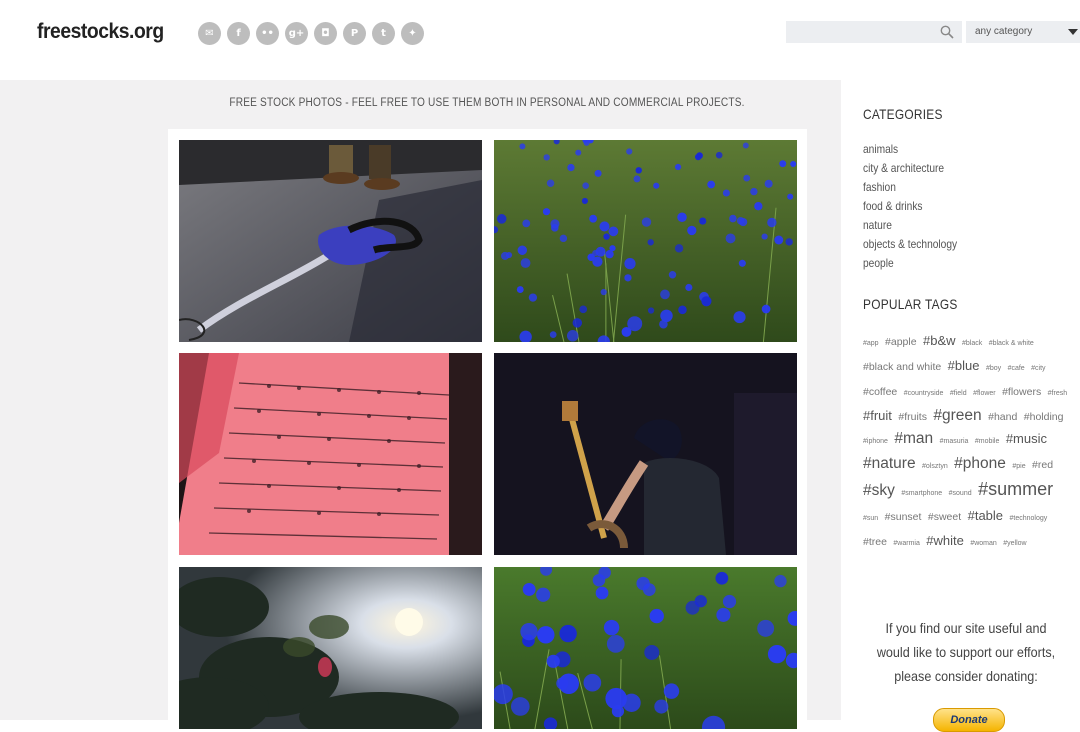 This screenshot has width=1080, height=732. Describe the element at coordinates (1016, 368) in the screenshot. I see `tag-link: #cafe` at that location.